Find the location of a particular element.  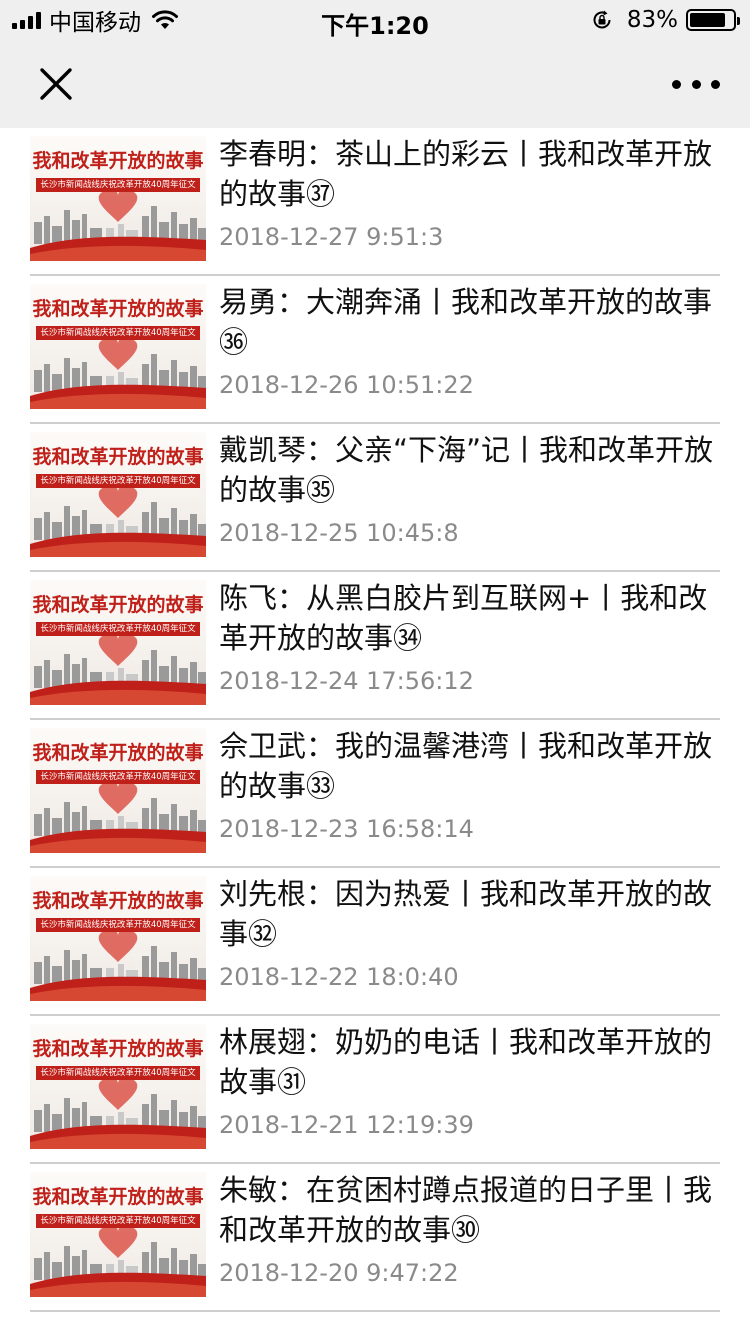

article-title: 刘先根：因为热爱丨我和改革开放的故事㉜ is located at coordinates (466, 914).